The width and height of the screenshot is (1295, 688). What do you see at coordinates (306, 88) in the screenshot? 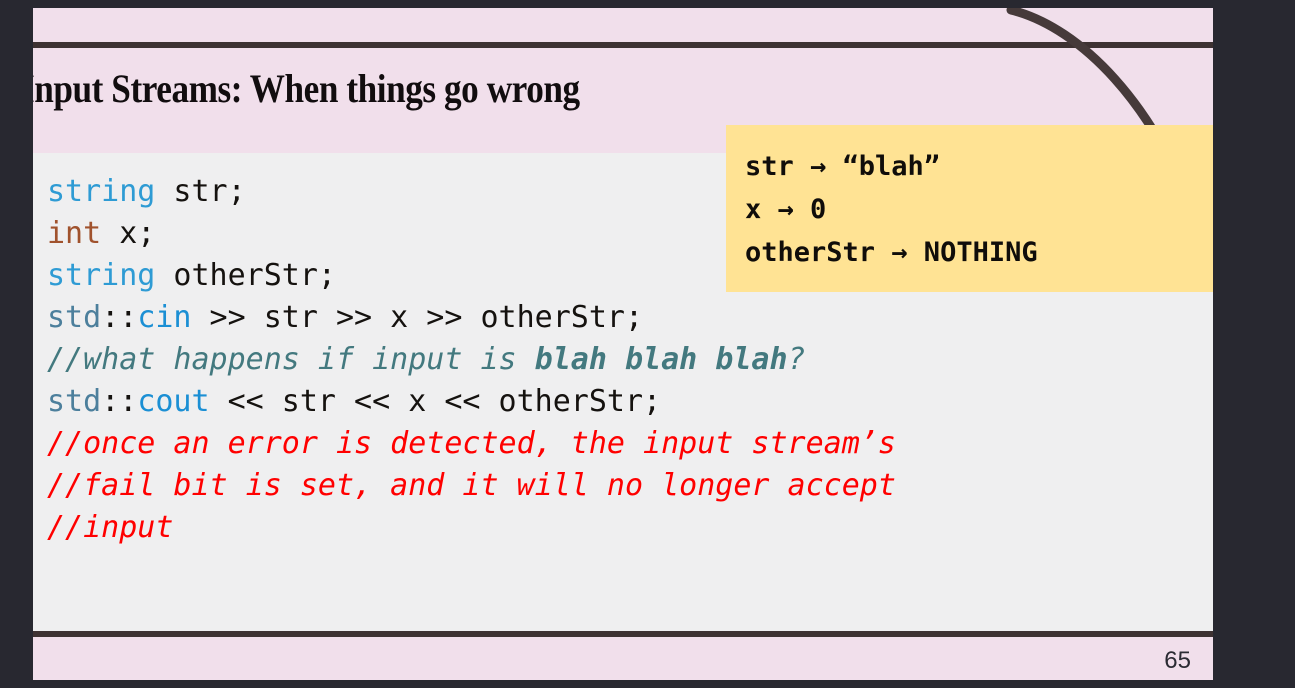
I see `page-title: Input Streams: When things go wrong` at bounding box center [306, 88].